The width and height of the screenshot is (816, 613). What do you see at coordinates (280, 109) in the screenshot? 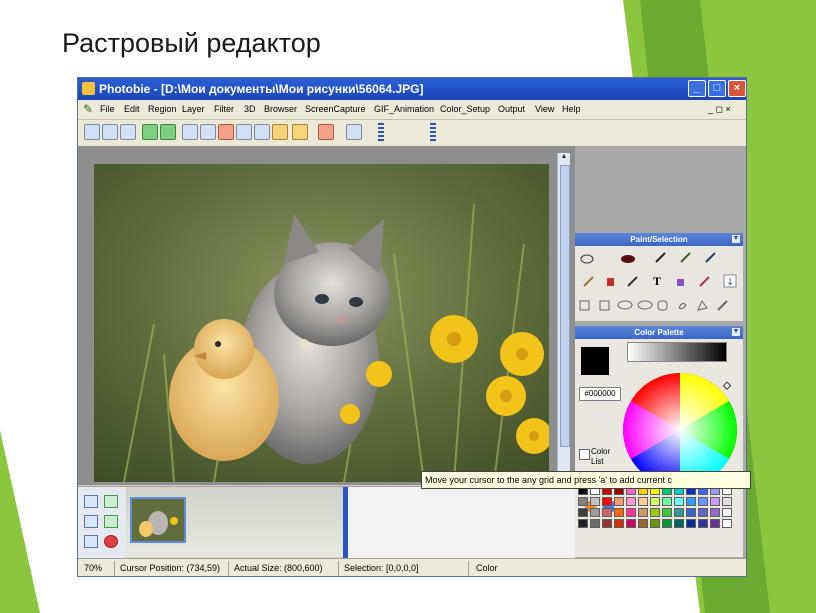
I see `menu-browser: Browser` at bounding box center [280, 109].